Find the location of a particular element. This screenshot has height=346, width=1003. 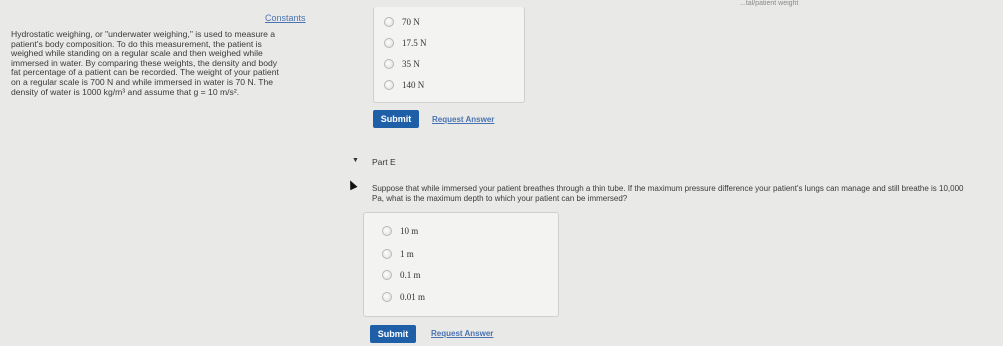

part-e-option-0-1m: 0.1 m is located at coordinates (401, 275).